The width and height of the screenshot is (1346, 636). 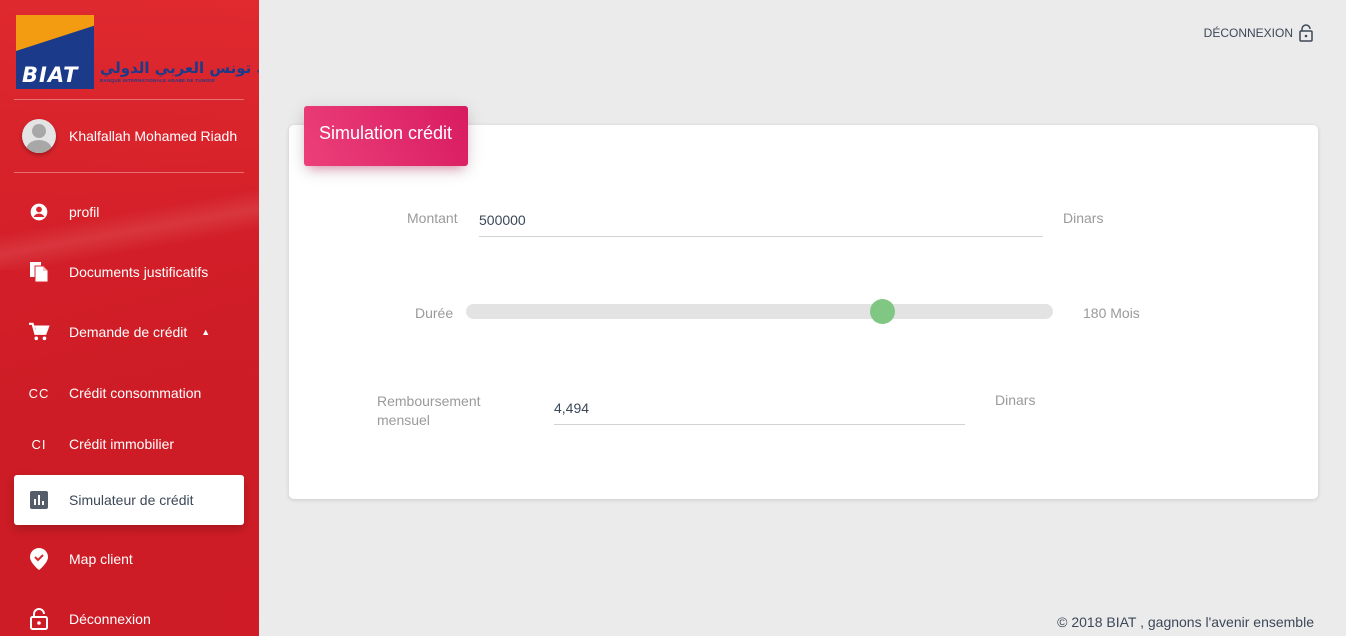 I want to click on montant-input: 500000, so click(x=761, y=224).